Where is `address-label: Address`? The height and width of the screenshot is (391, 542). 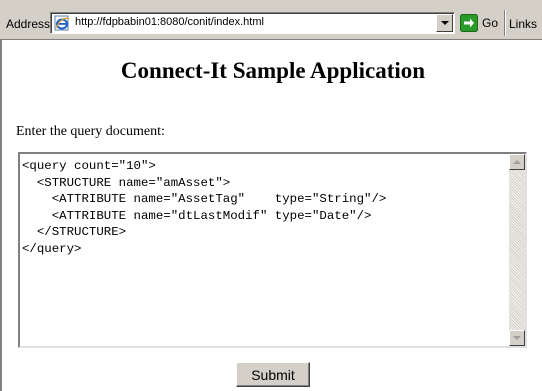
address-label: Address is located at coordinates (28, 24).